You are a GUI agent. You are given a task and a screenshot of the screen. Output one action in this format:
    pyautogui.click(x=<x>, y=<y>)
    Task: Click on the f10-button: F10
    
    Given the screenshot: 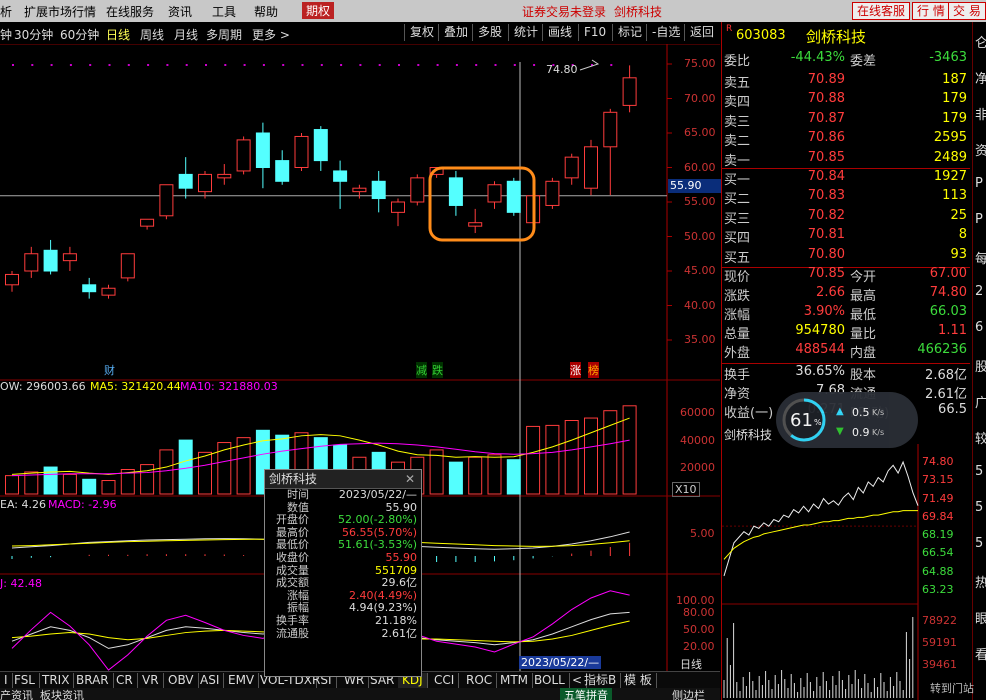 What is the action you would take?
    pyautogui.click(x=594, y=32)
    